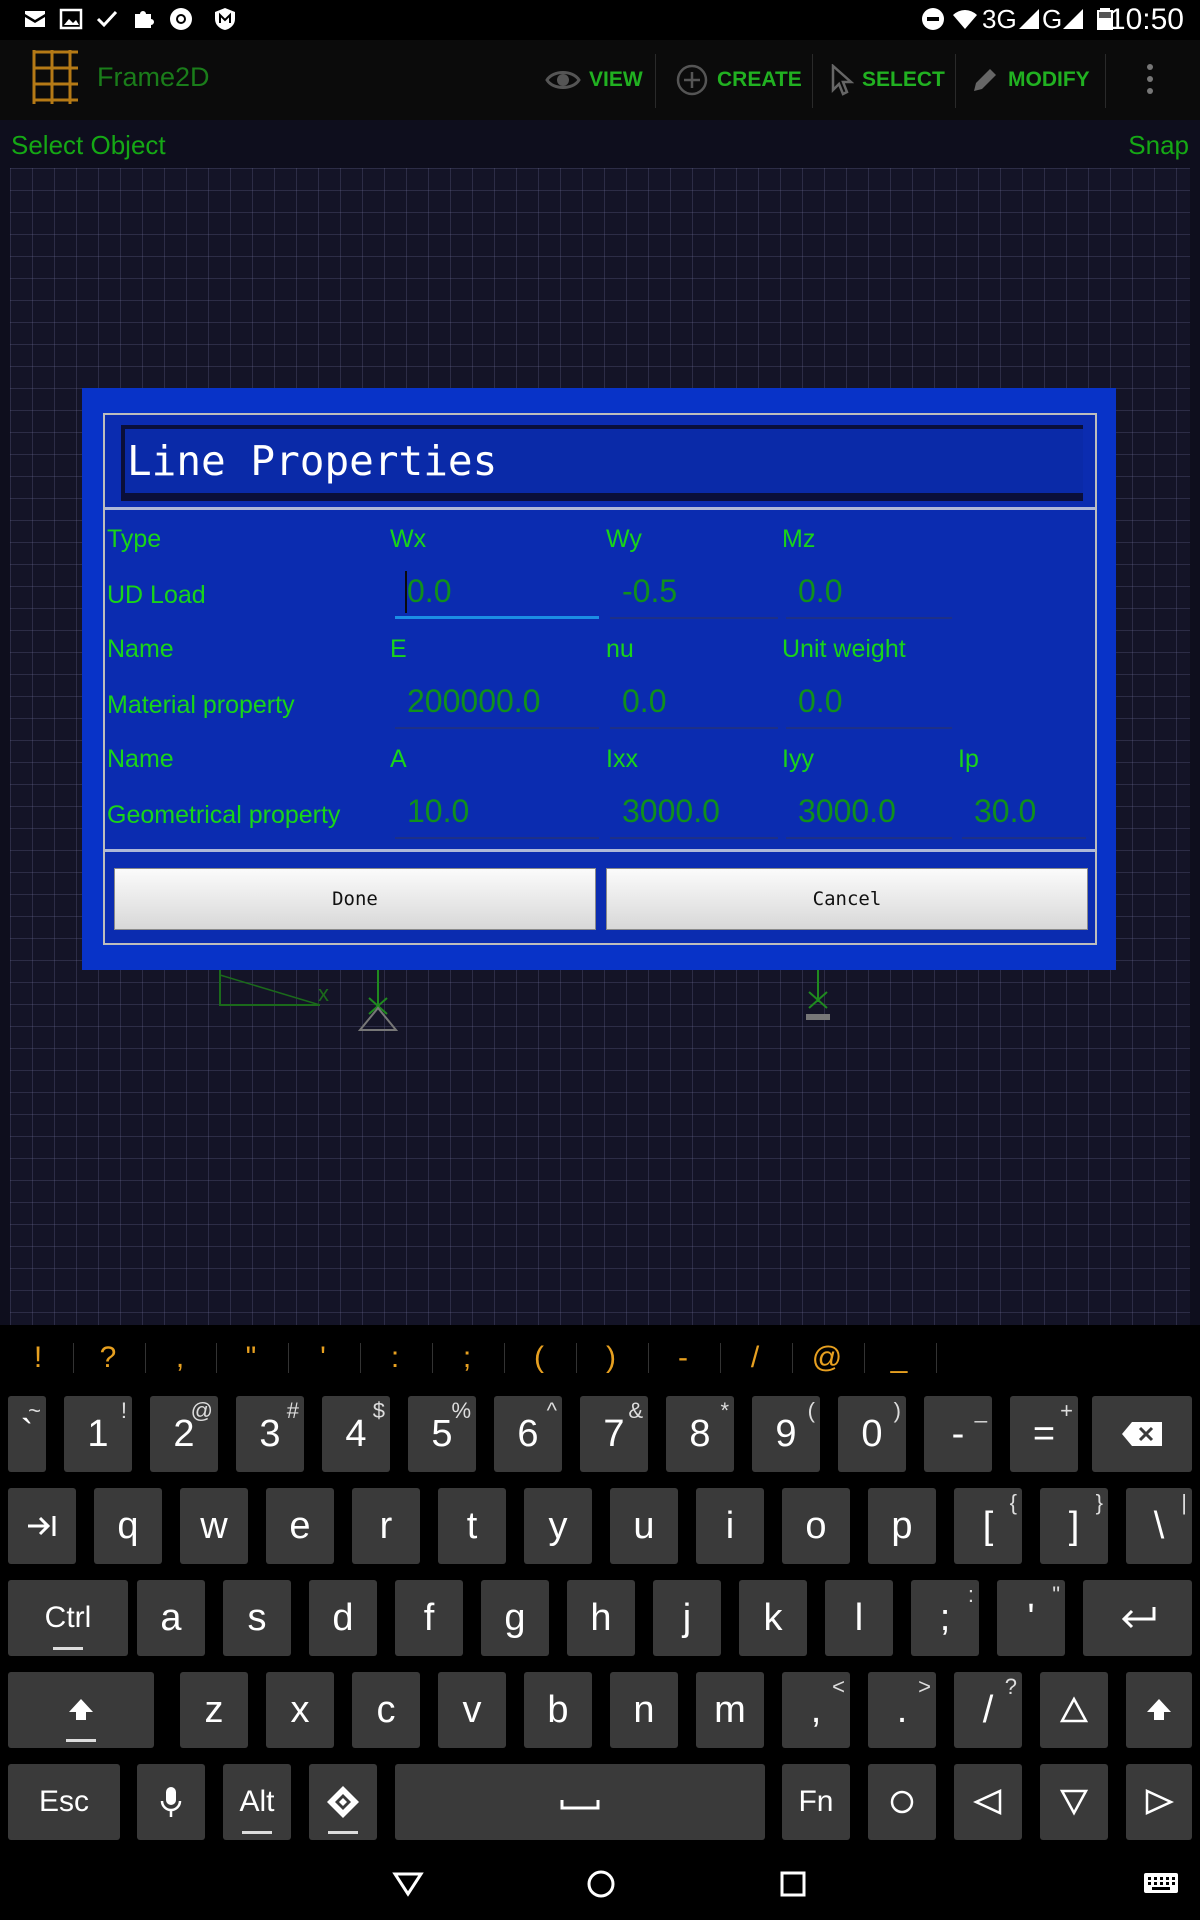 Image resolution: width=1200 pixels, height=1920 pixels. What do you see at coordinates (386, 1710) in the screenshot?
I see `key-c: c` at bounding box center [386, 1710].